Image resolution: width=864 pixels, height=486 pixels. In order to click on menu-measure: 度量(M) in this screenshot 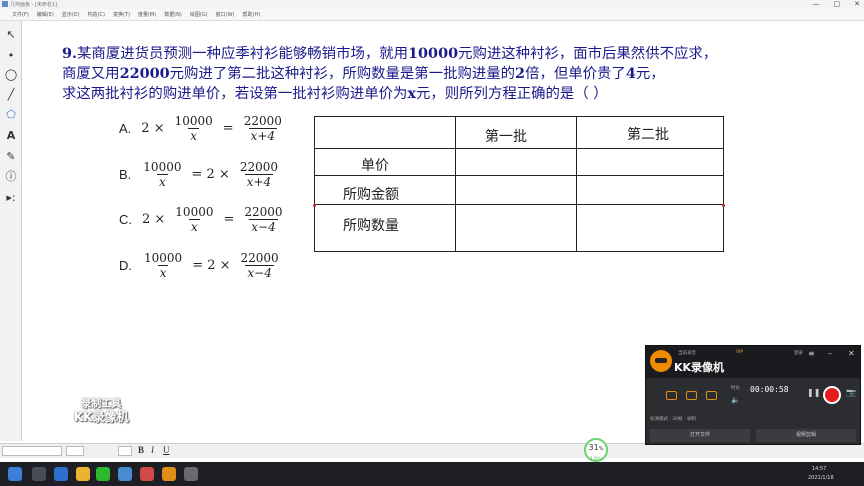, I will do `click(147, 14)`.